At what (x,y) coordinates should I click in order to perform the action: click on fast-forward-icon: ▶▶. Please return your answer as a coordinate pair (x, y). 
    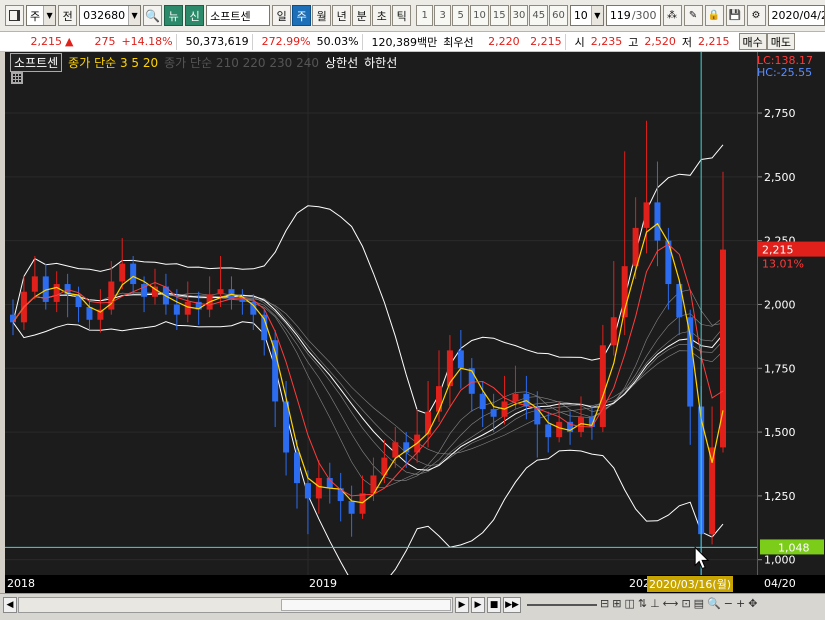
    Looking at the image, I should click on (512, 605).